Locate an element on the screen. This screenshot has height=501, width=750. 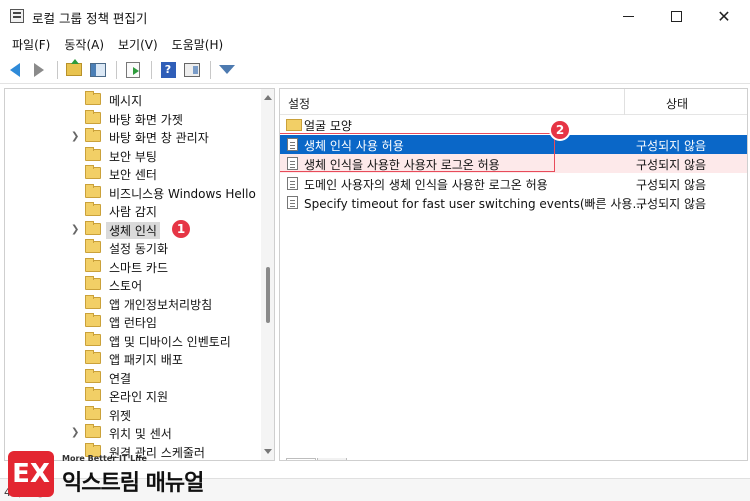
tab-extended: 확장 is located at coordinates (301, 459).